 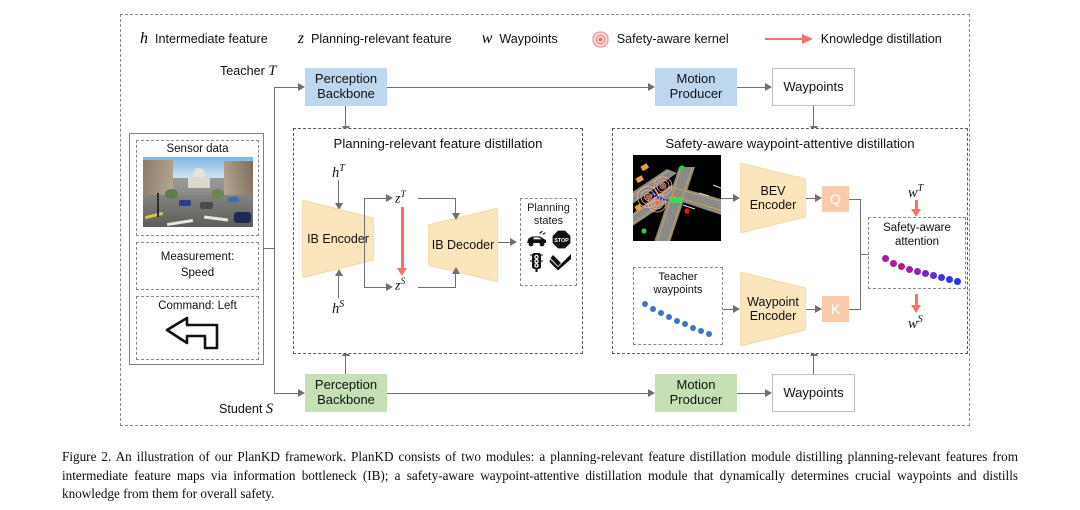 What do you see at coordinates (198, 334) in the screenshot?
I see `left-turn-arrow-icon` at bounding box center [198, 334].